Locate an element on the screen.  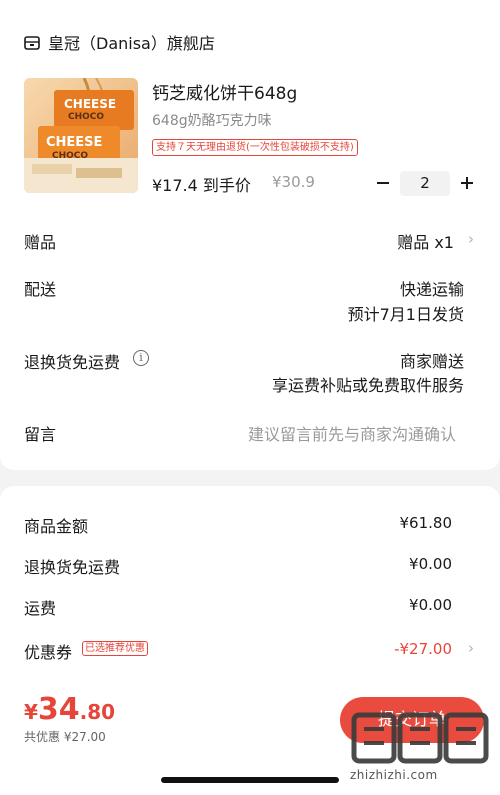
total-price: ¥34.80 is located at coordinates (69, 709).